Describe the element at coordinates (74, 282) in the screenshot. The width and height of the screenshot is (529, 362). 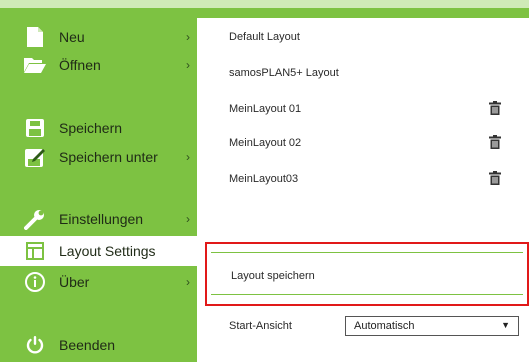
I see `sidebar-item-label: Über` at that location.